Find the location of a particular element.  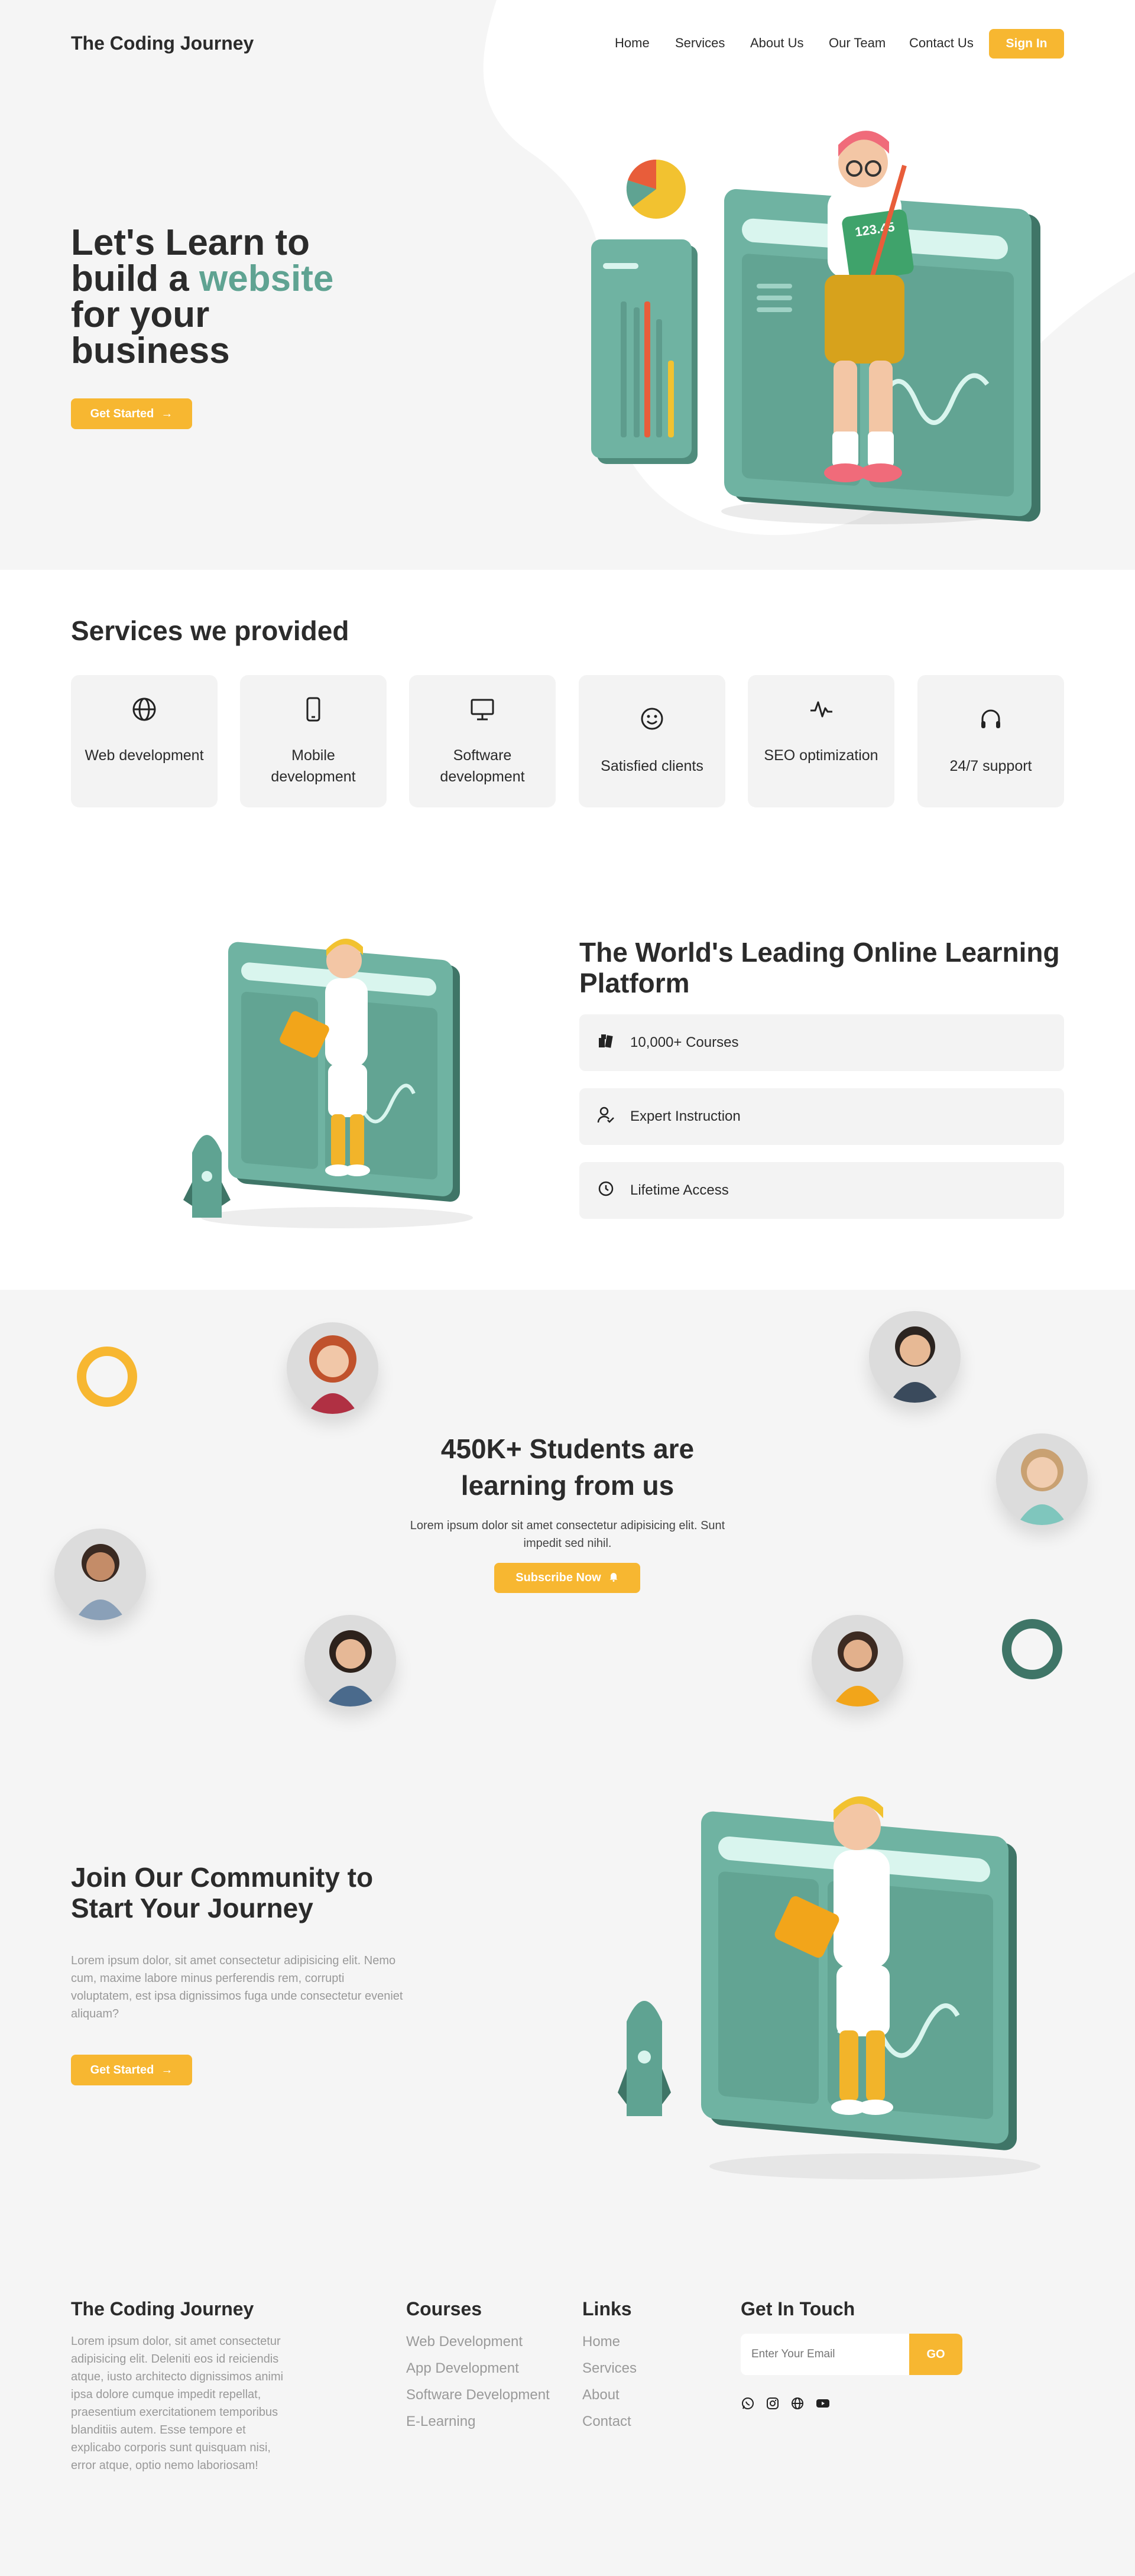

students-heading: 450K+ Students are learning from us is located at coordinates (567, 1467).